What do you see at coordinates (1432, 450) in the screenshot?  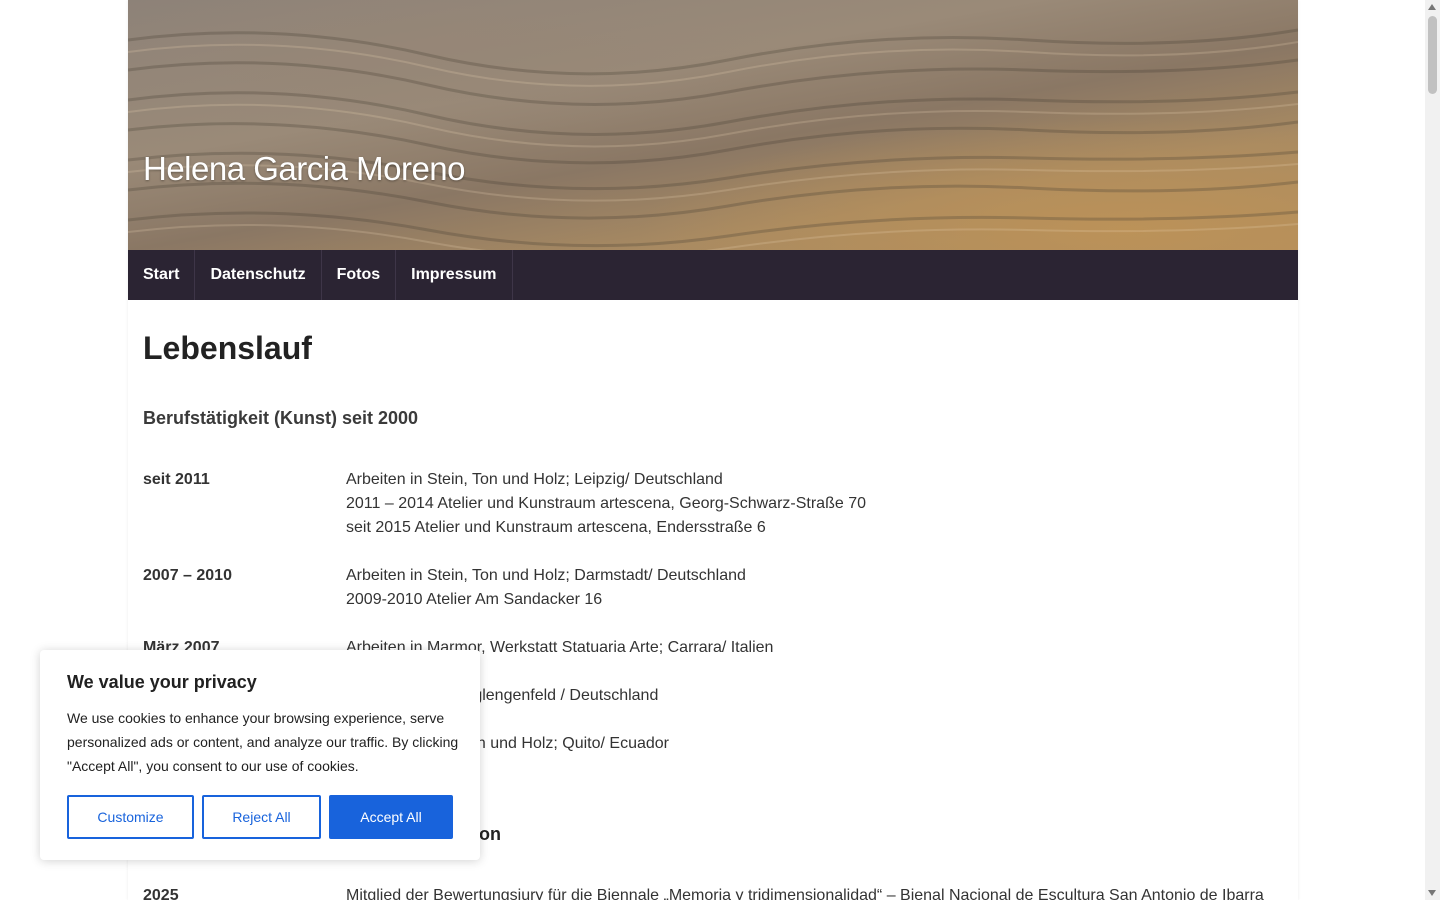 I see `page-scrollbar` at bounding box center [1432, 450].